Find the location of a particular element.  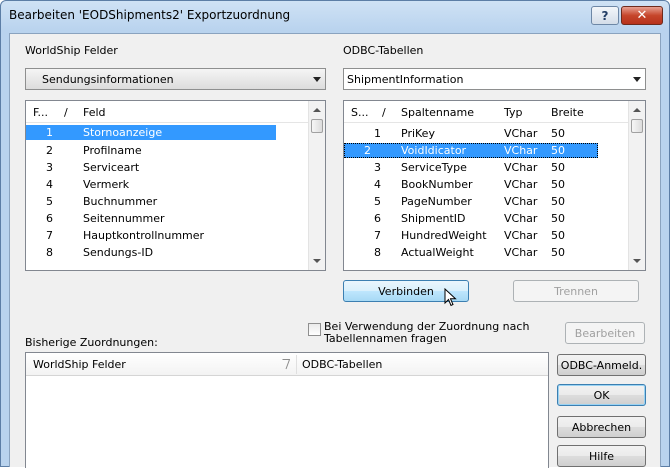

table-row: 2 VoidIdicator VChar 50 is located at coordinates (471, 150).